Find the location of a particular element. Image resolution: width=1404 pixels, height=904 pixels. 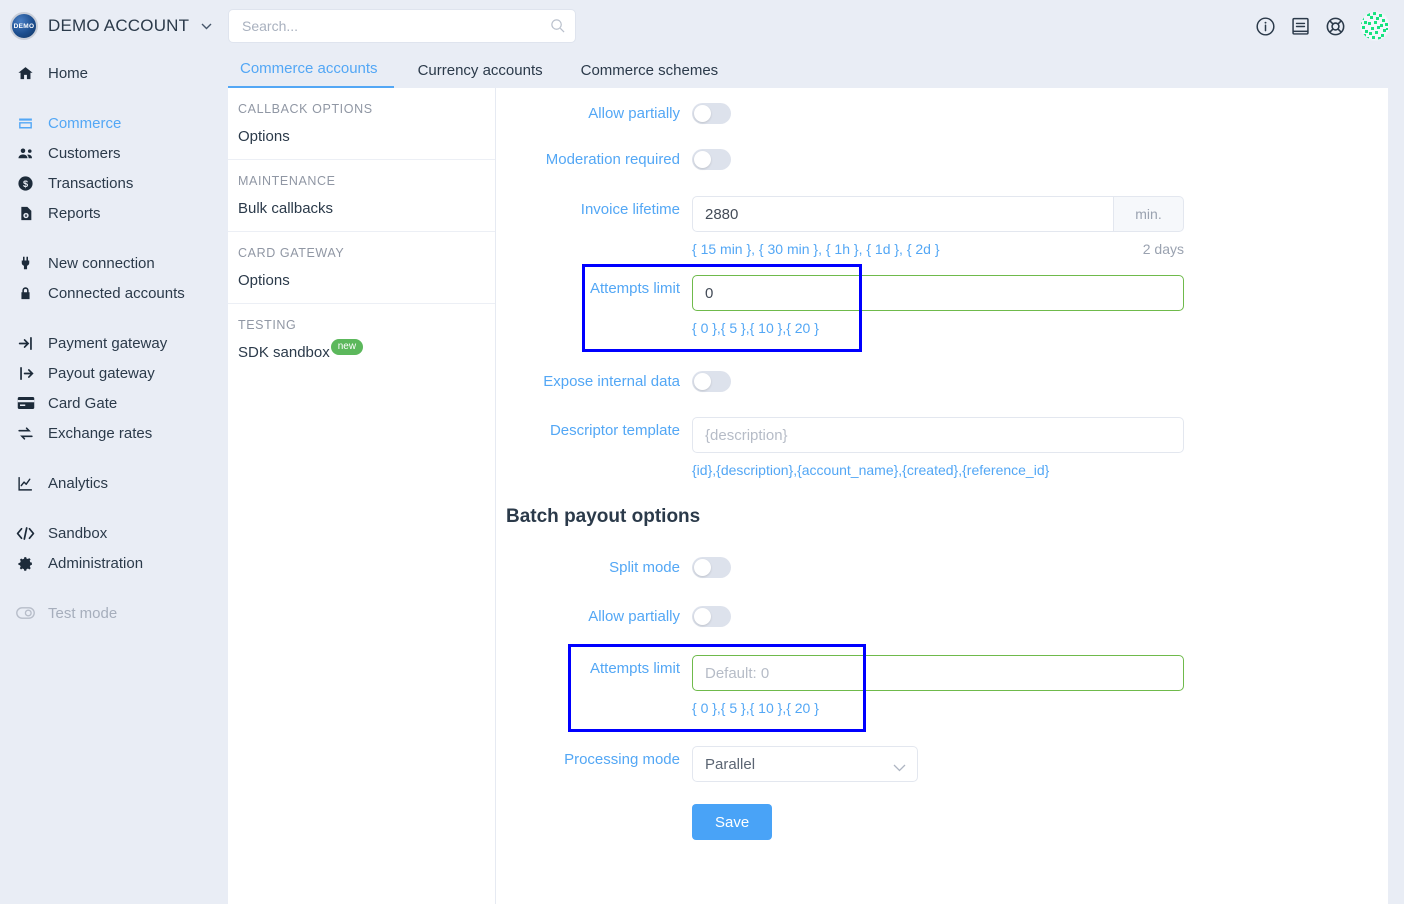

field-row-batch-attempts-limit: Attempts limit { 0 },{ 5 },{ 10 },{ 20 } is located at coordinates (942, 688).